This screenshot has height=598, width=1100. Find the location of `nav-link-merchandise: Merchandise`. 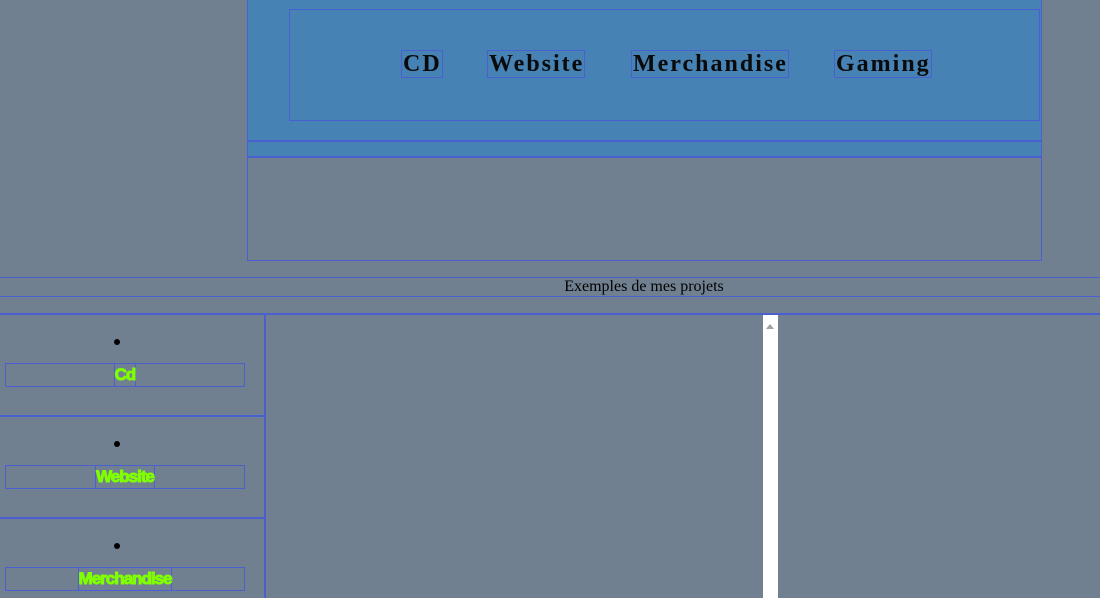

nav-link-merchandise: Merchandise is located at coordinates (710, 64).